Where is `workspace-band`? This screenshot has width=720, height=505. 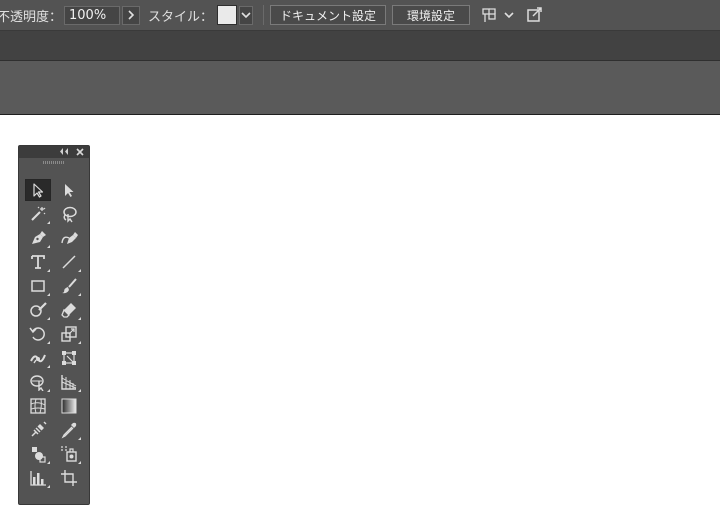
workspace-band is located at coordinates (360, 88).